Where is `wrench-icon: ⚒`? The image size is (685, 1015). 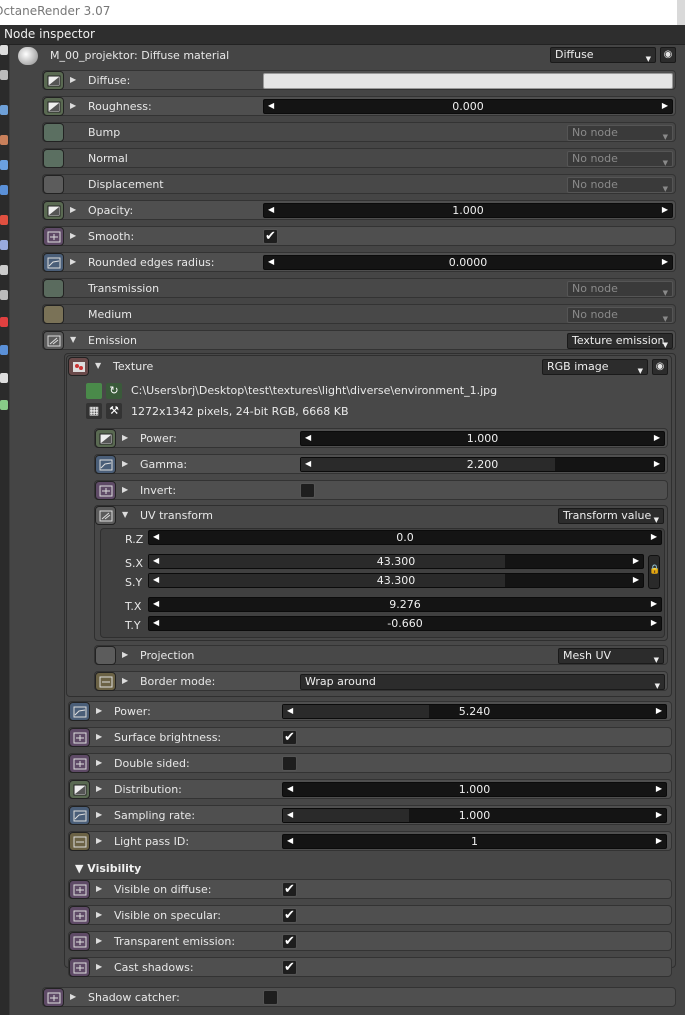 wrench-icon: ⚒ is located at coordinates (114, 411).